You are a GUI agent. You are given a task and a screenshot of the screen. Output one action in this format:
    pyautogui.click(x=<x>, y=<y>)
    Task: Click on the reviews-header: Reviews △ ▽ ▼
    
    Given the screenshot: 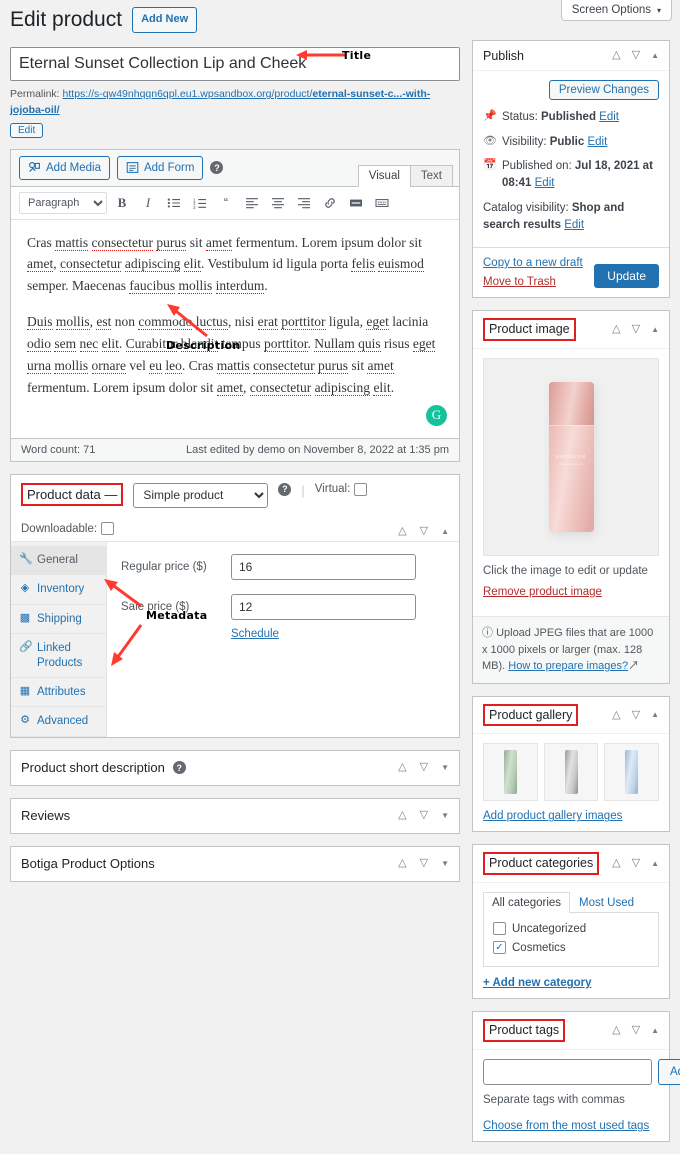 What is the action you would take?
    pyautogui.click(x=235, y=816)
    